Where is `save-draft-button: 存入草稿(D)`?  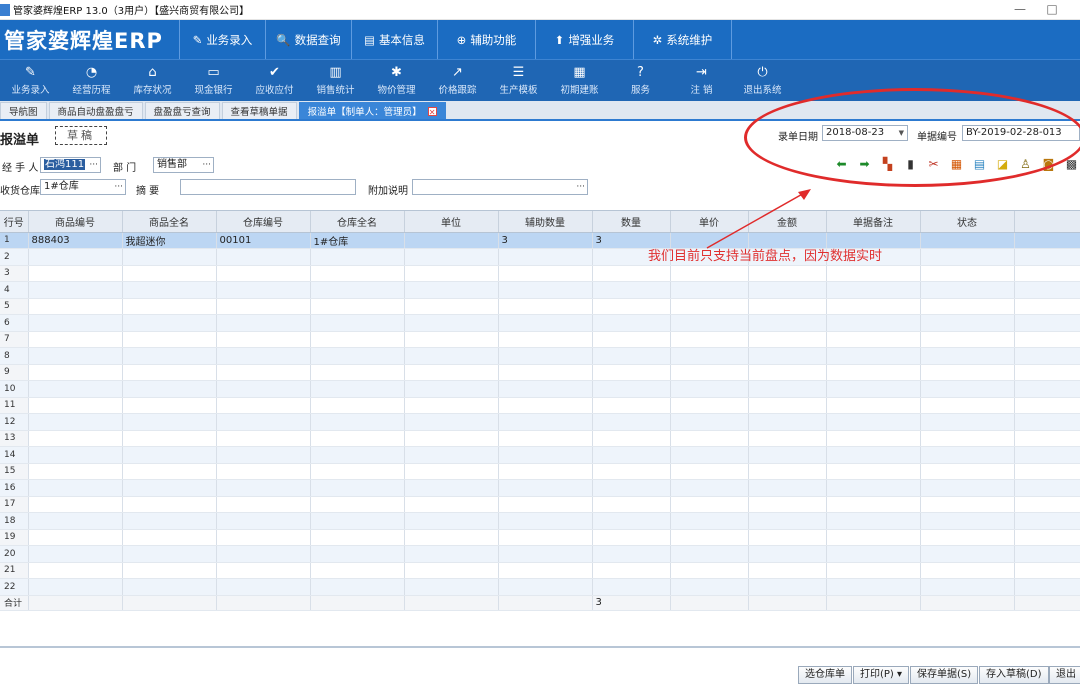
save-draft-button: 存入草稿(D) is located at coordinates (1014, 675).